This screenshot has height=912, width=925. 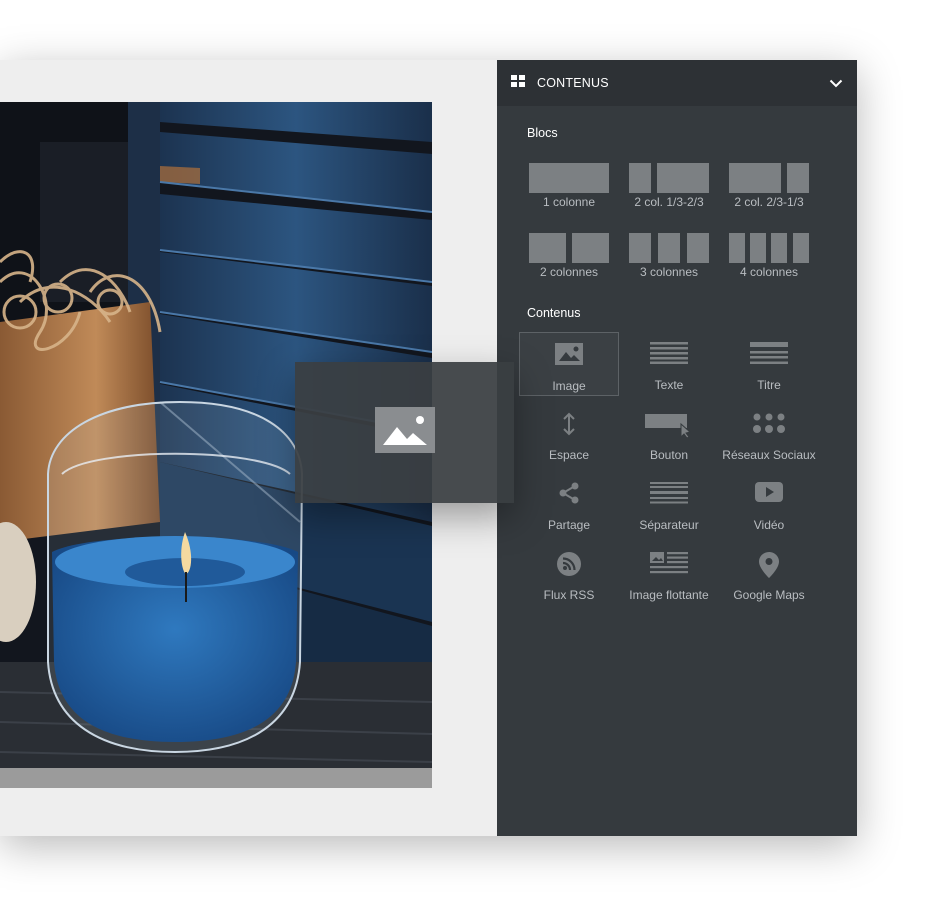 What do you see at coordinates (769, 525) in the screenshot?
I see `content-label: Vidéo` at bounding box center [769, 525].